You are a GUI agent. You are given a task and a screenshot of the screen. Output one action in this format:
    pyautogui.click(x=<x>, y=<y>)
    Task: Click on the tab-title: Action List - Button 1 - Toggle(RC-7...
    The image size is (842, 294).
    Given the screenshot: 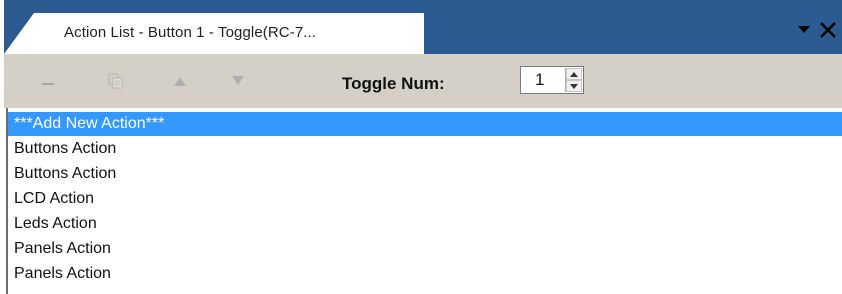 What is the action you would take?
    pyautogui.click(x=190, y=32)
    